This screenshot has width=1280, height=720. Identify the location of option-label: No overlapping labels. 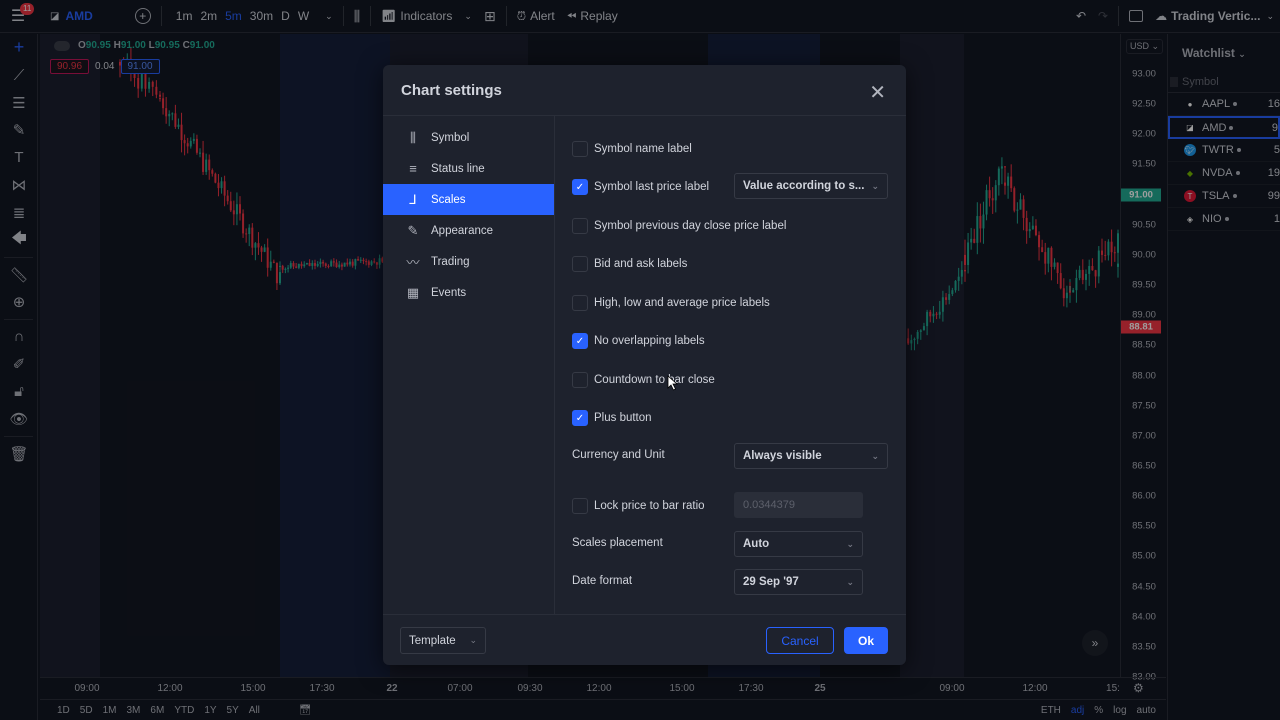
(649, 341).